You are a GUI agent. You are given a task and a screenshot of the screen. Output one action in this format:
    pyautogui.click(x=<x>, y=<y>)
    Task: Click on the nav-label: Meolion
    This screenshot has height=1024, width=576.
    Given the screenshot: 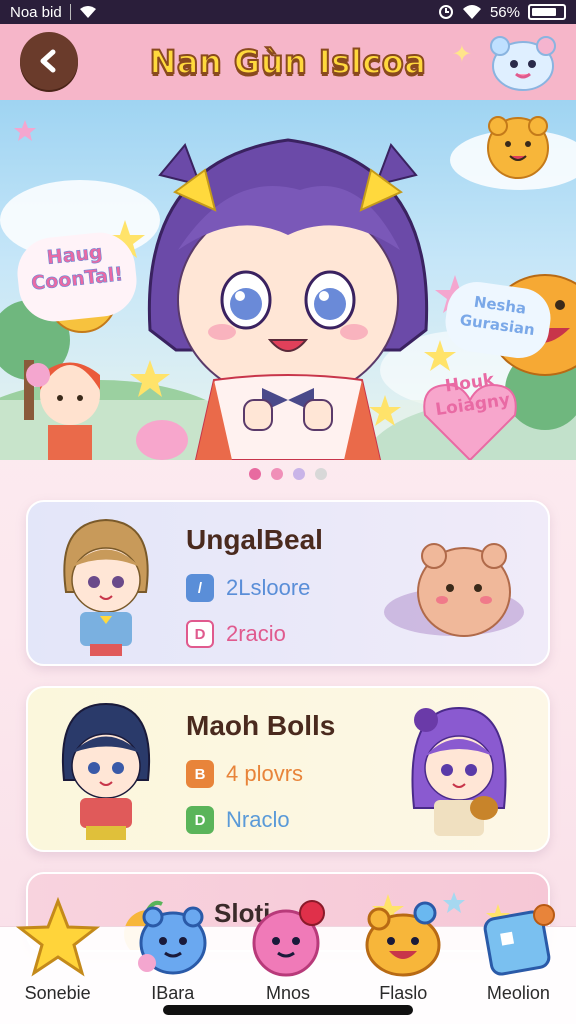 What is the action you would take?
    pyautogui.click(x=518, y=993)
    